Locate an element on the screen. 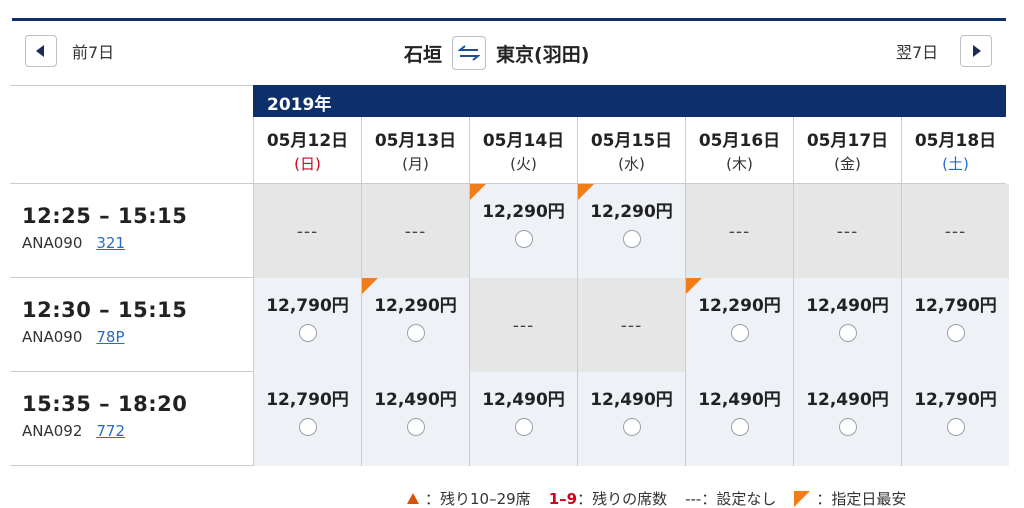 This screenshot has width=1024, height=508. date-label: 05月16日 is located at coordinates (739, 141).